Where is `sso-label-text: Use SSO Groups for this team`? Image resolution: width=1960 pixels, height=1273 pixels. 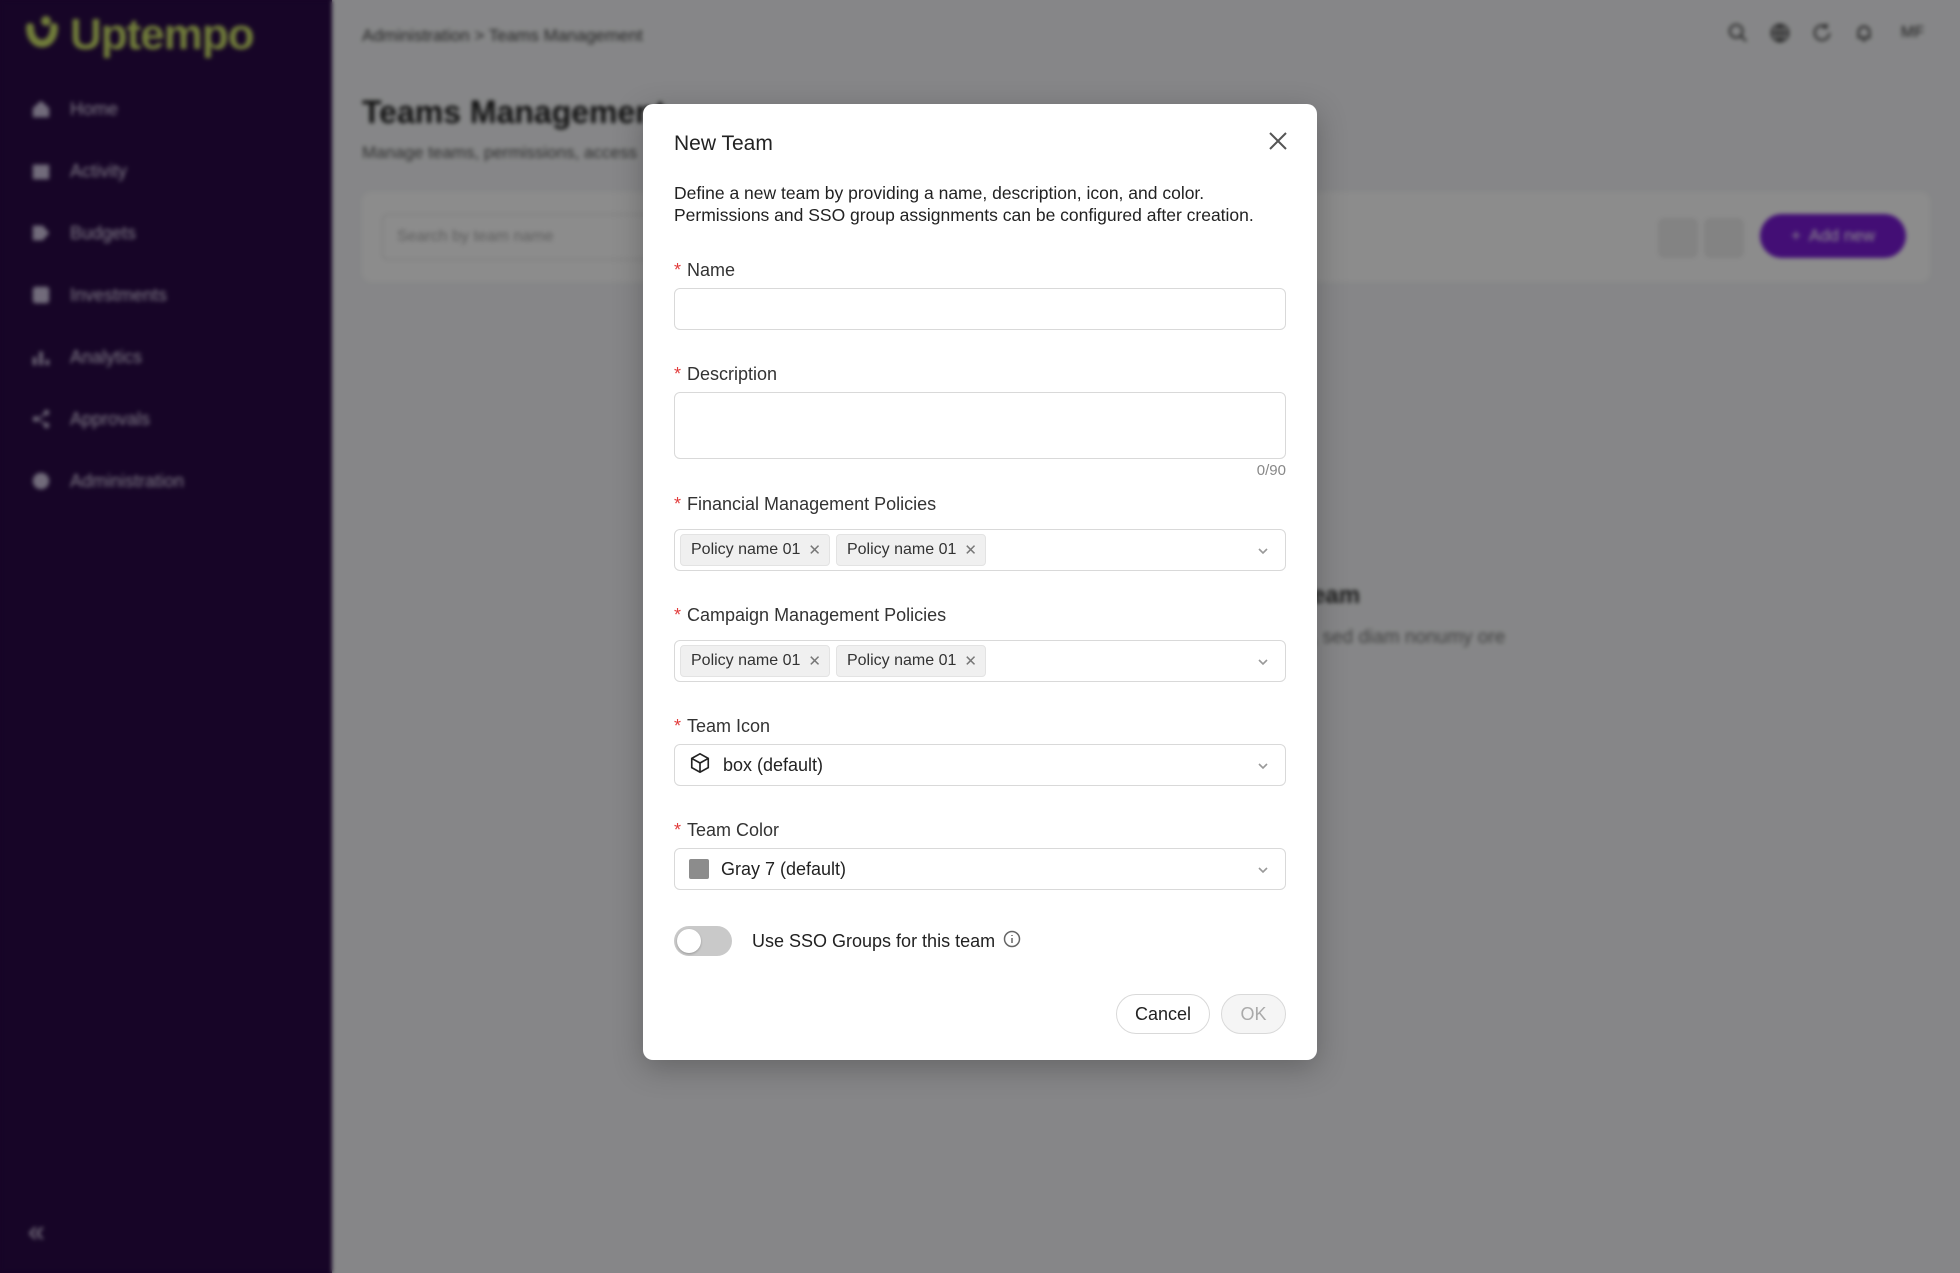
sso-label-text: Use SSO Groups for this team is located at coordinates (874, 941).